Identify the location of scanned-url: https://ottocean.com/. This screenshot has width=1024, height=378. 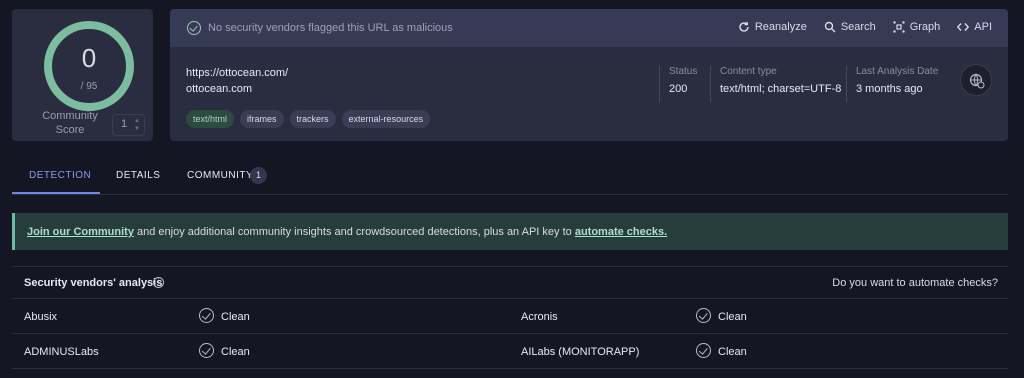
(237, 73).